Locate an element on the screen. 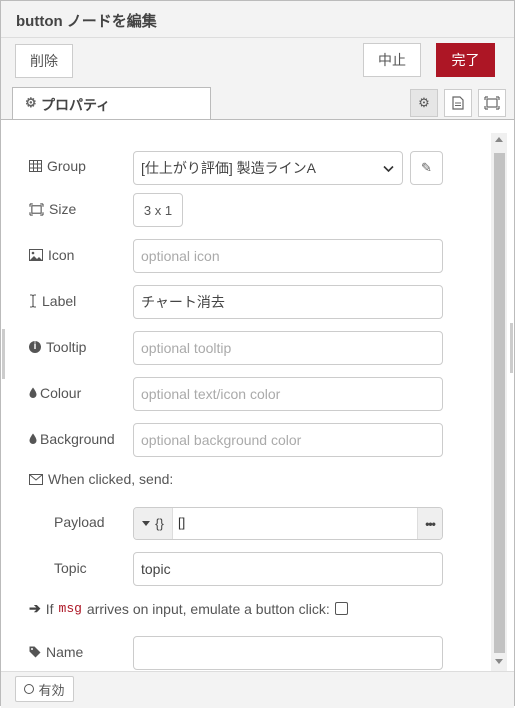 Image resolution: width=515 pixels, height=708 pixels. colour-label: Colour is located at coordinates (55, 393).